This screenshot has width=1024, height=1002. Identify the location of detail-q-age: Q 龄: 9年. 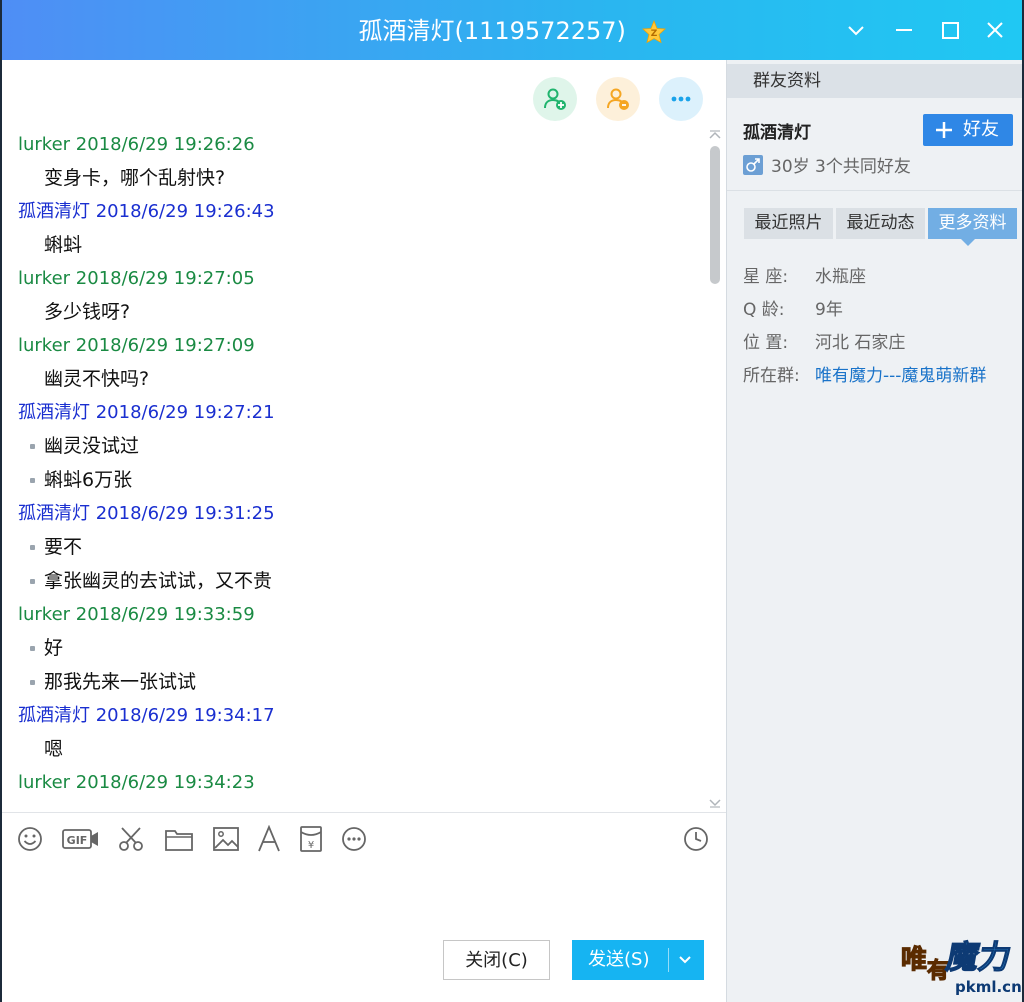
(793, 310).